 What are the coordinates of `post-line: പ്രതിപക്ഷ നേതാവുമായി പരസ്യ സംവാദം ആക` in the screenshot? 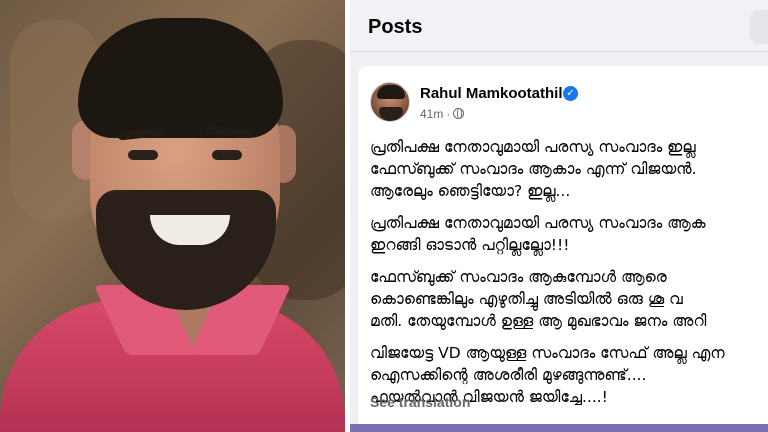 It's located at (538, 223).